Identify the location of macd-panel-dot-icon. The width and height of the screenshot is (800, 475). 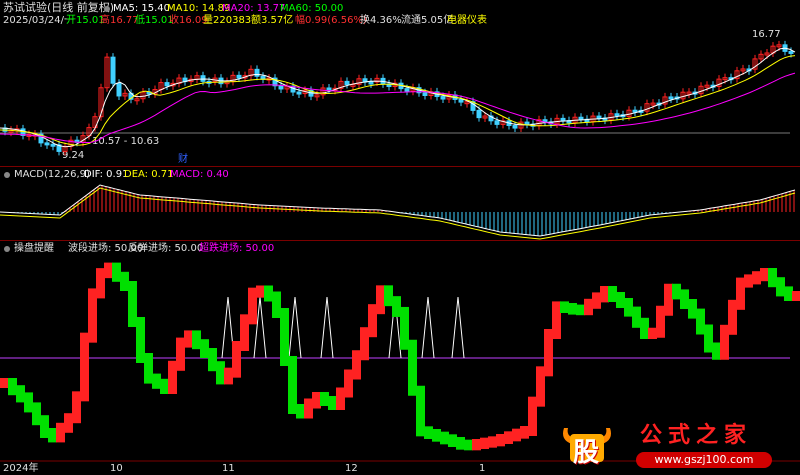
(7, 175).